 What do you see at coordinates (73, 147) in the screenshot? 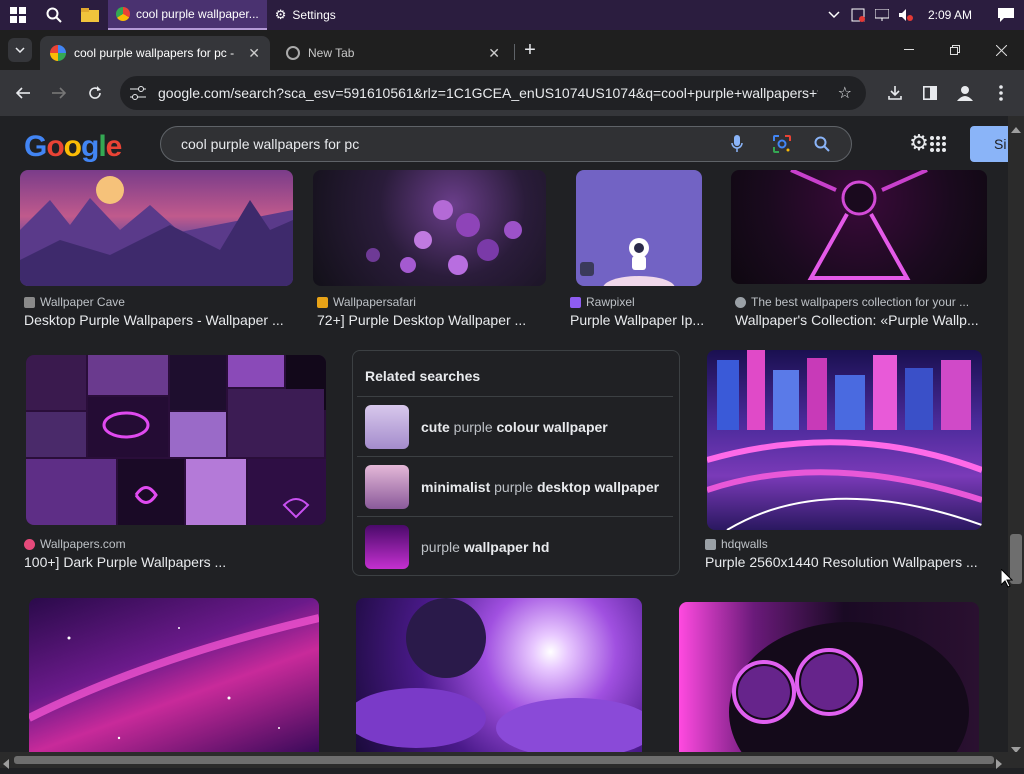
I see `google-logo: Google` at bounding box center [73, 147].